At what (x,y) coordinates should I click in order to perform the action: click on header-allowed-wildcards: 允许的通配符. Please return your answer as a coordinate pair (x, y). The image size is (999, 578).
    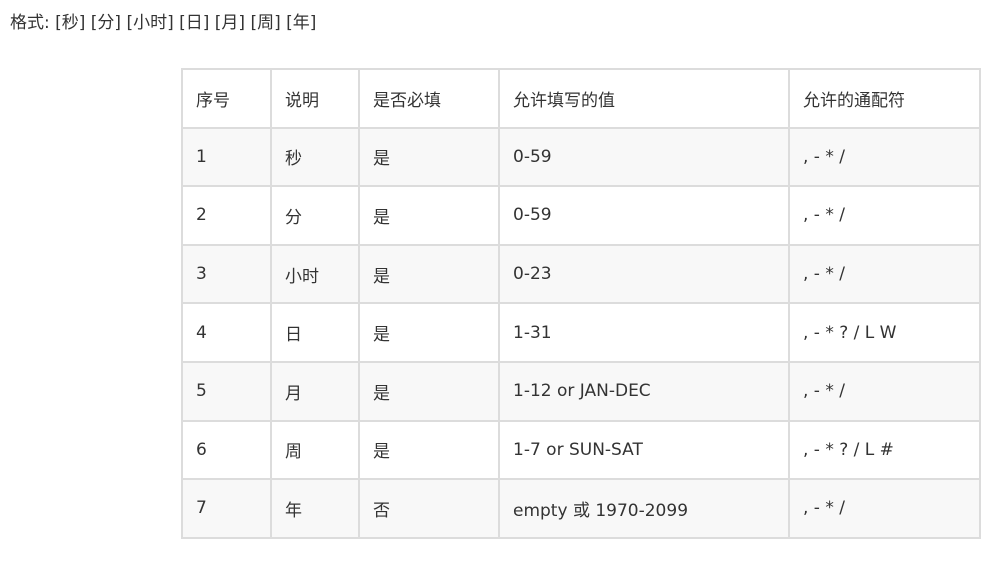
    Looking at the image, I should click on (884, 98).